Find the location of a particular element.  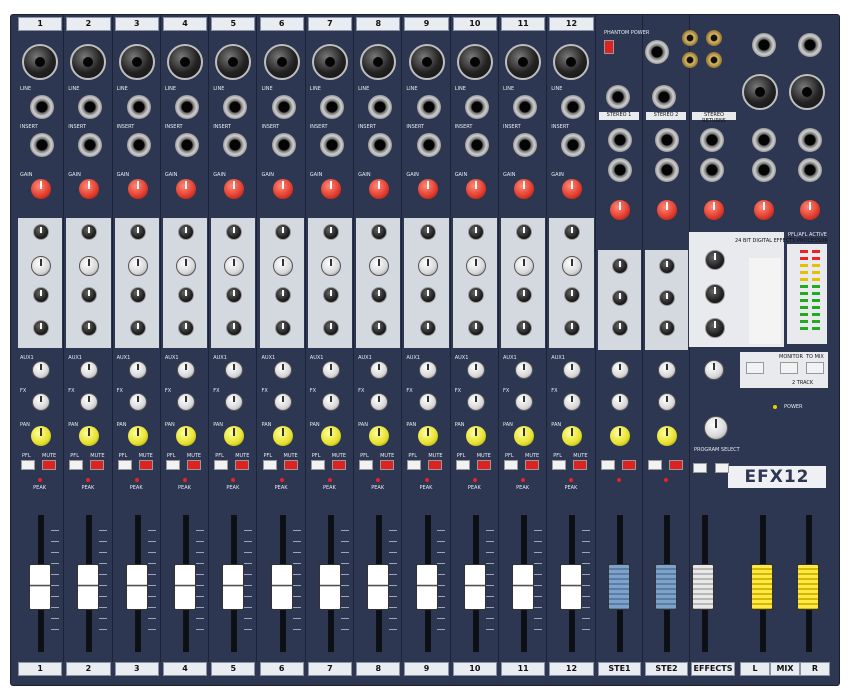

stereo-r-jack-icon is located at coordinates (620, 170).